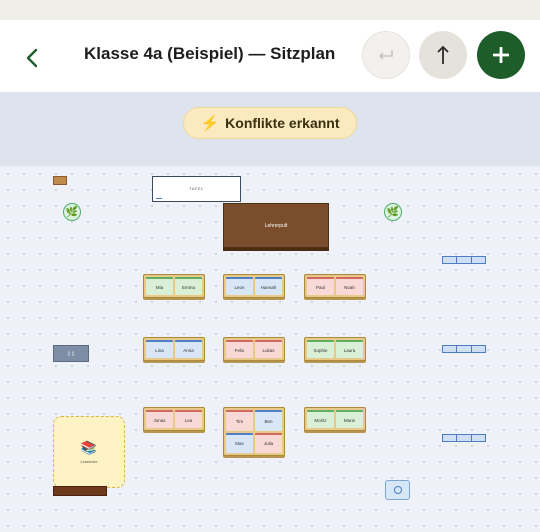 The height and width of the screenshot is (532, 540). What do you see at coordinates (349, 419) in the screenshot?
I see `seat-marie: Marie` at bounding box center [349, 419].